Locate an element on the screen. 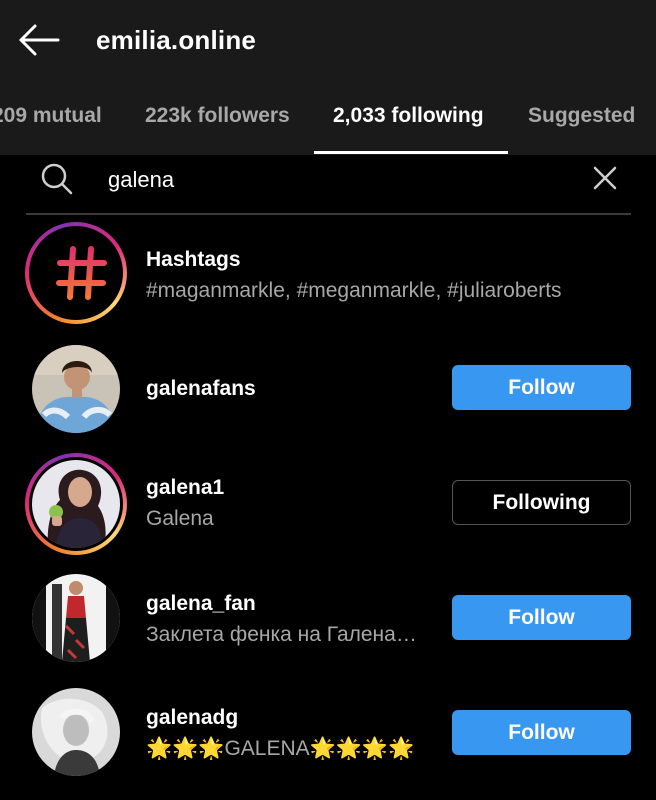 The width and height of the screenshot is (656, 800). result-username: galena_fan is located at coordinates (201, 603).